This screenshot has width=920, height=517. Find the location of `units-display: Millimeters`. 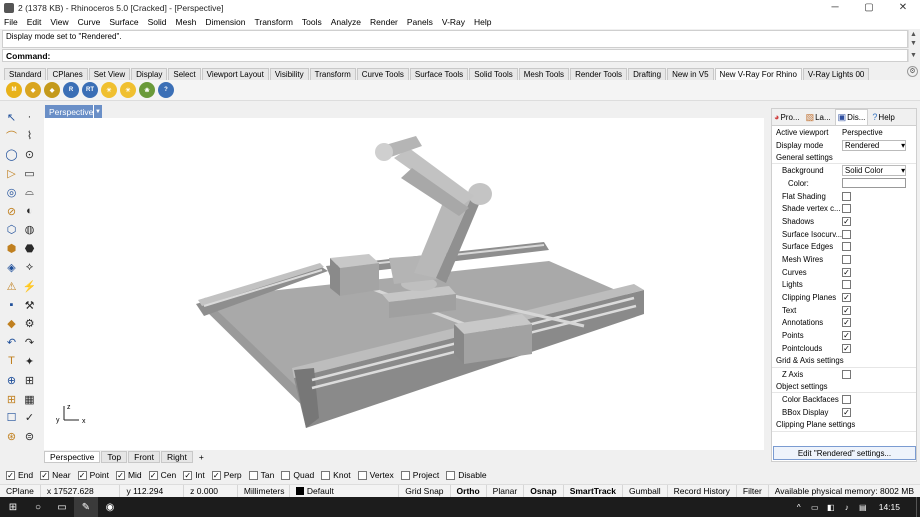

units-display: Millimeters is located at coordinates (264, 491).